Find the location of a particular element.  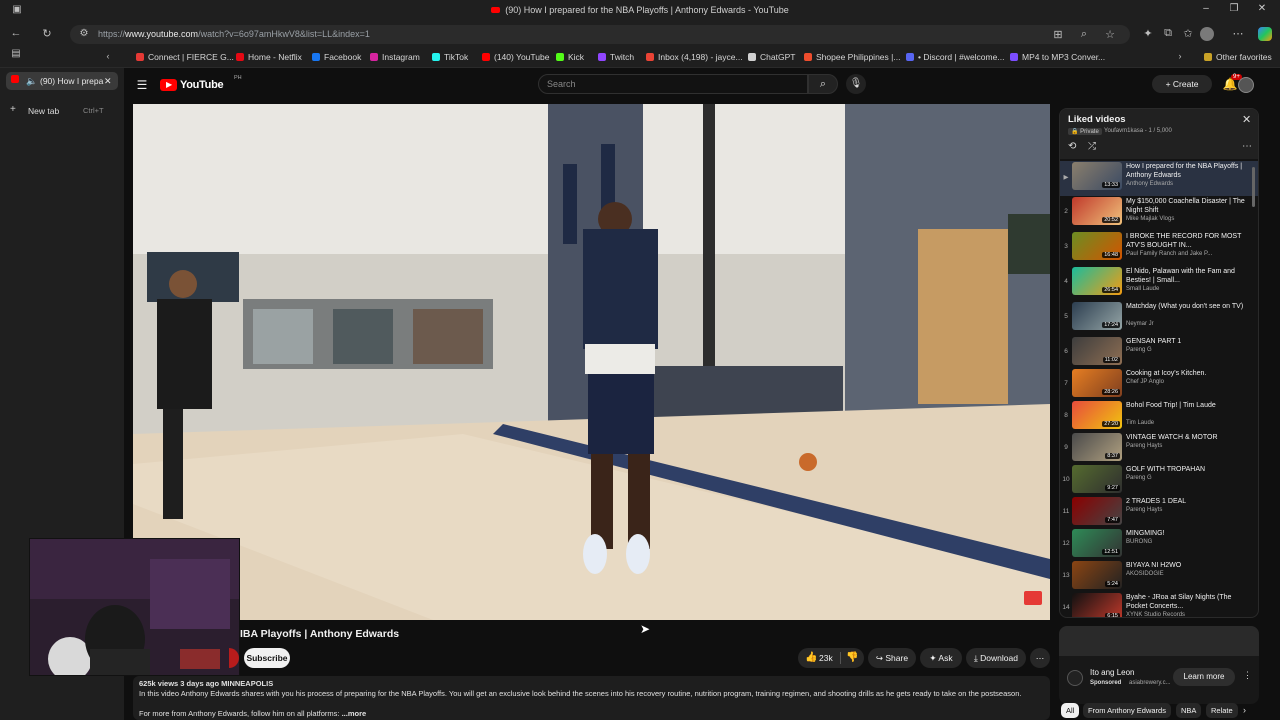

bookmark-item: TikTok is located at coordinates (450, 57).